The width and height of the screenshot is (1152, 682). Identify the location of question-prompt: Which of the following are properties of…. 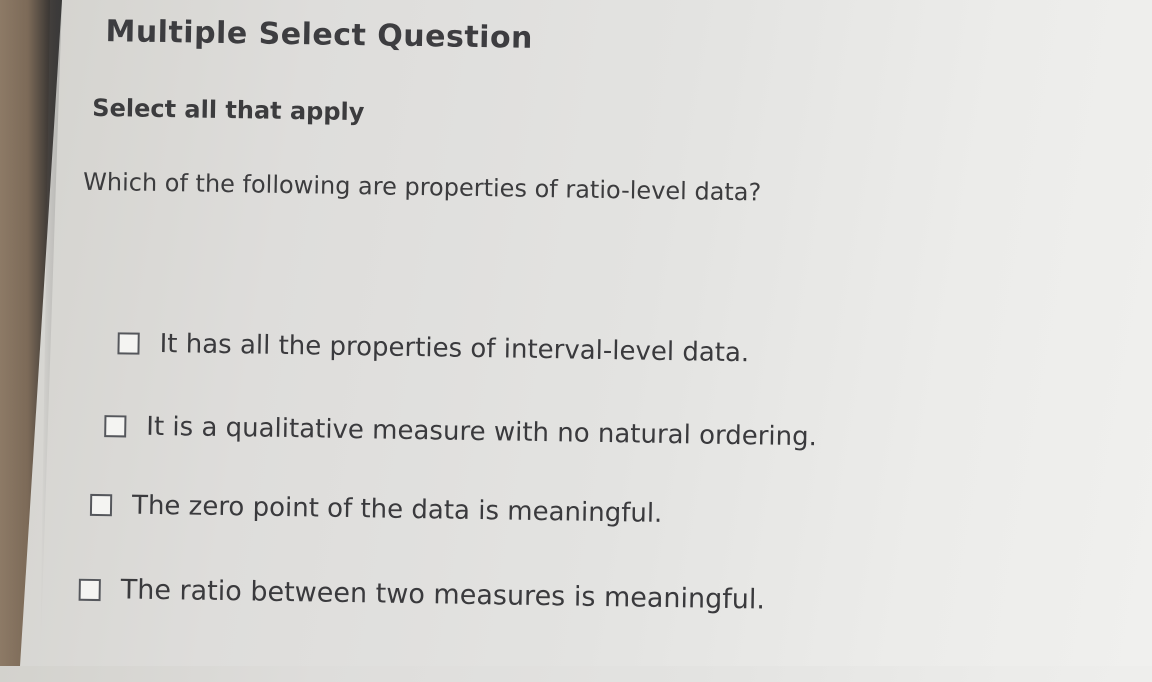
(422, 187).